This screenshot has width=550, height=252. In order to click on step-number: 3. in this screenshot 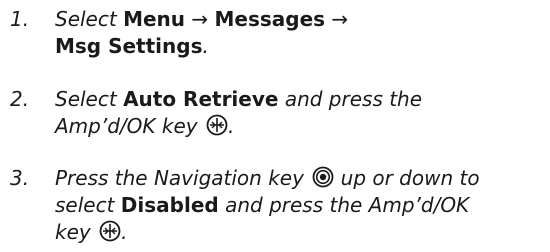, I will do `click(20, 178)`.